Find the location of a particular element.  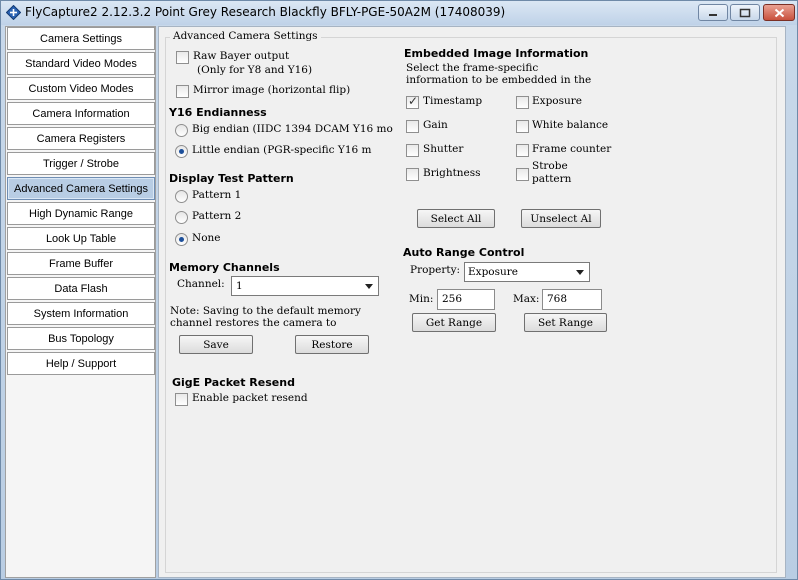

property-select: Exposure is located at coordinates (527, 272).